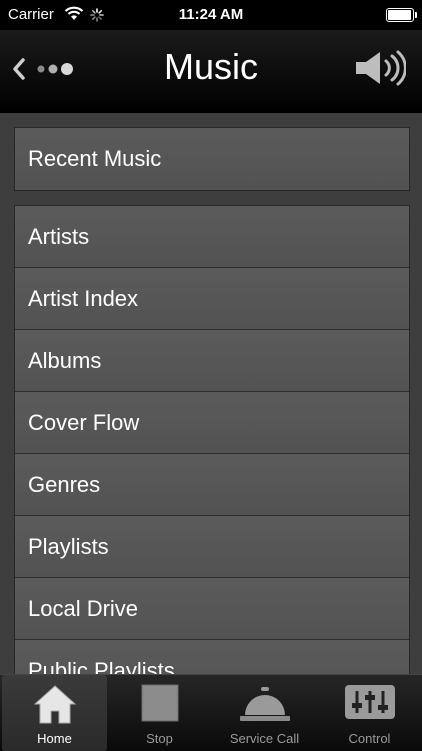 The image size is (422, 751). I want to click on home-icon, so click(54, 704).